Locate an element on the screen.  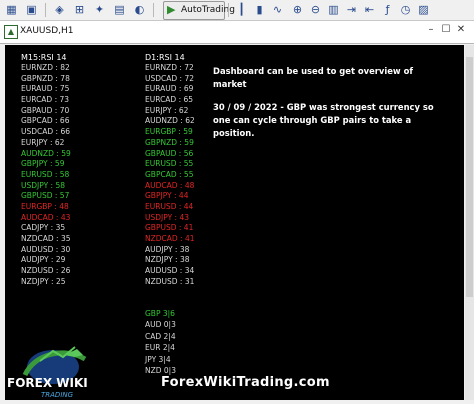
scrollbar-thumb is located at coordinates (469, 177).